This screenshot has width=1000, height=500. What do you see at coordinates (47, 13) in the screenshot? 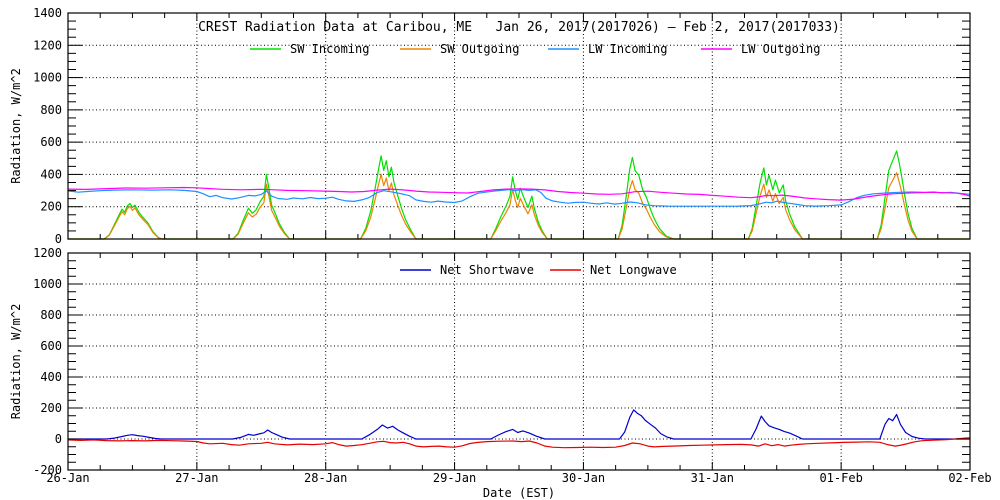
I see `y-tick-label: 1400` at bounding box center [47, 13].